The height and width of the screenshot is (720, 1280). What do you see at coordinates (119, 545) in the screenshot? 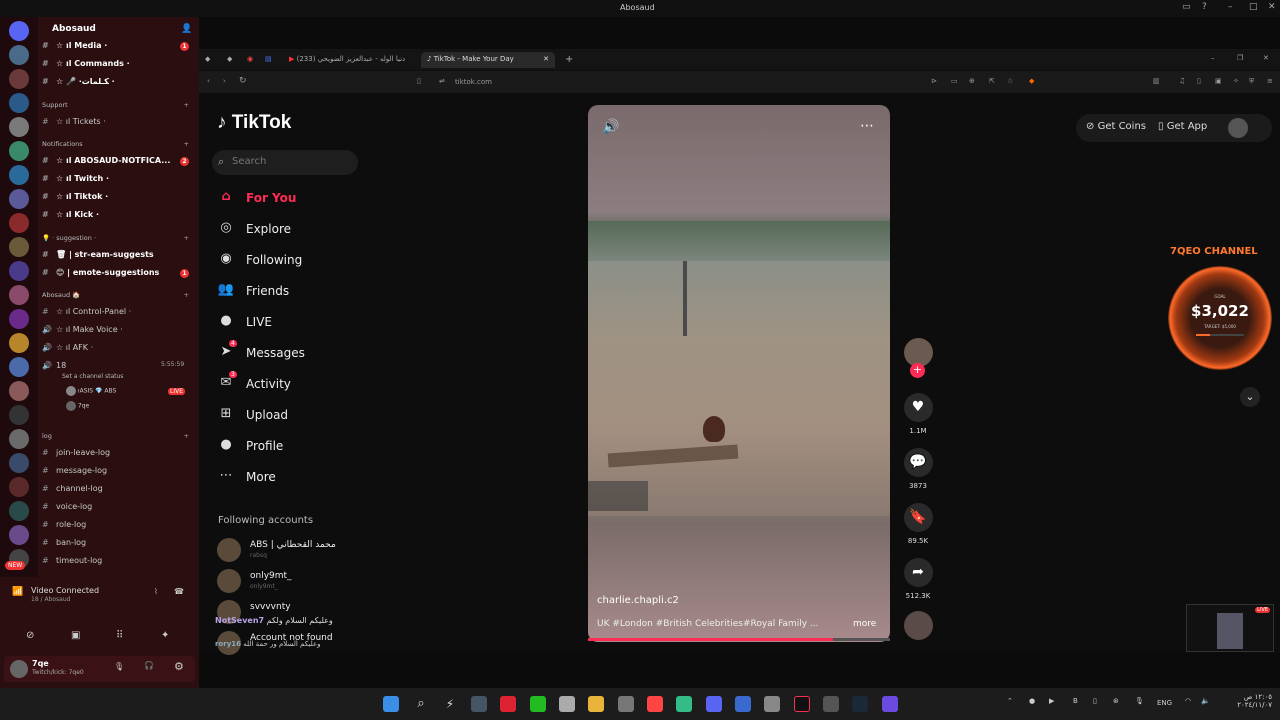
I see `text-channel: # ban-log` at bounding box center [119, 545].